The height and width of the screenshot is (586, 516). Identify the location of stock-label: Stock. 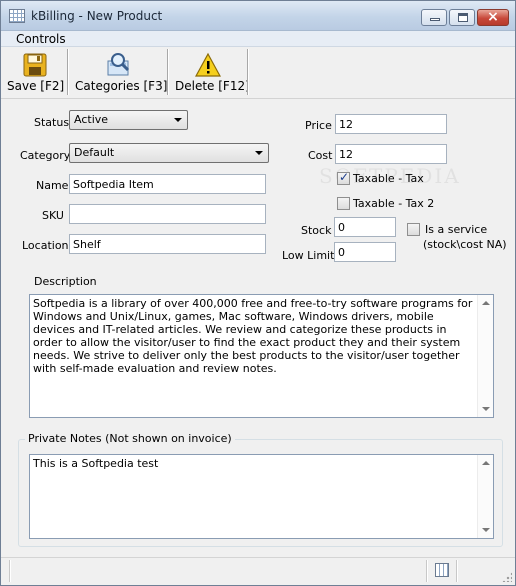
(316, 230).